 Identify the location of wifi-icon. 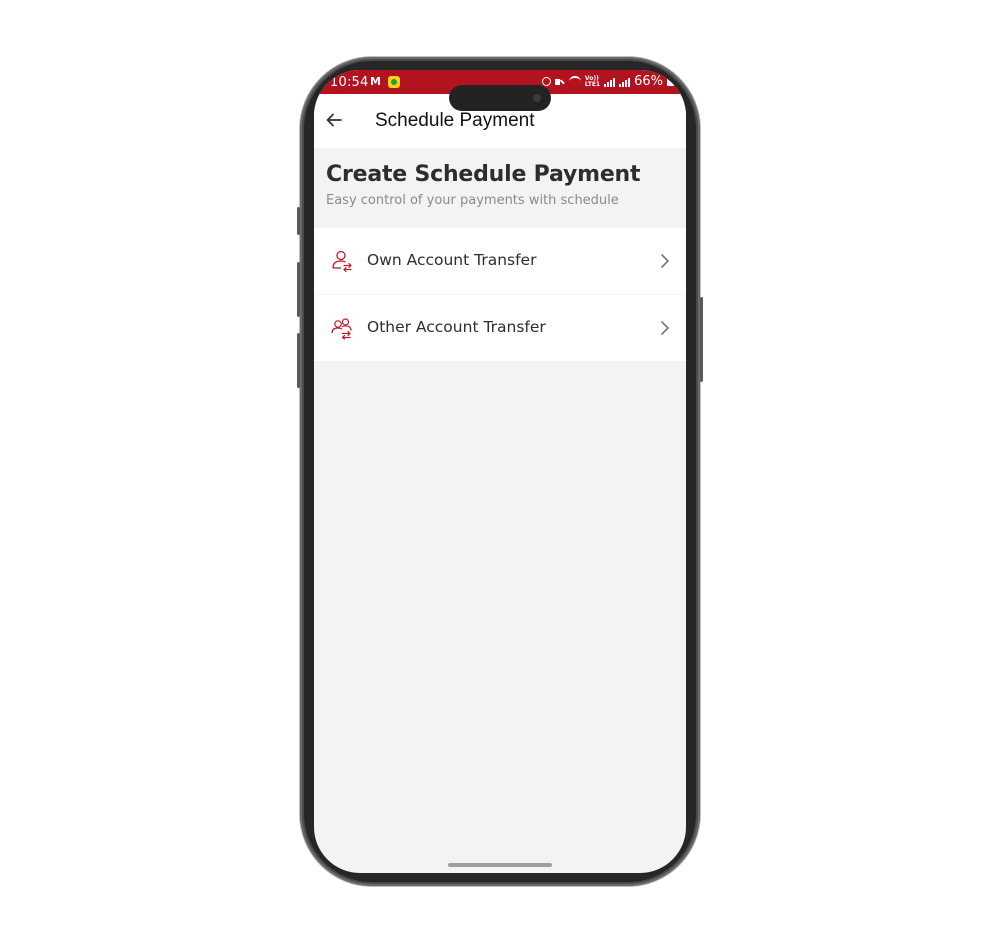
(574, 81).